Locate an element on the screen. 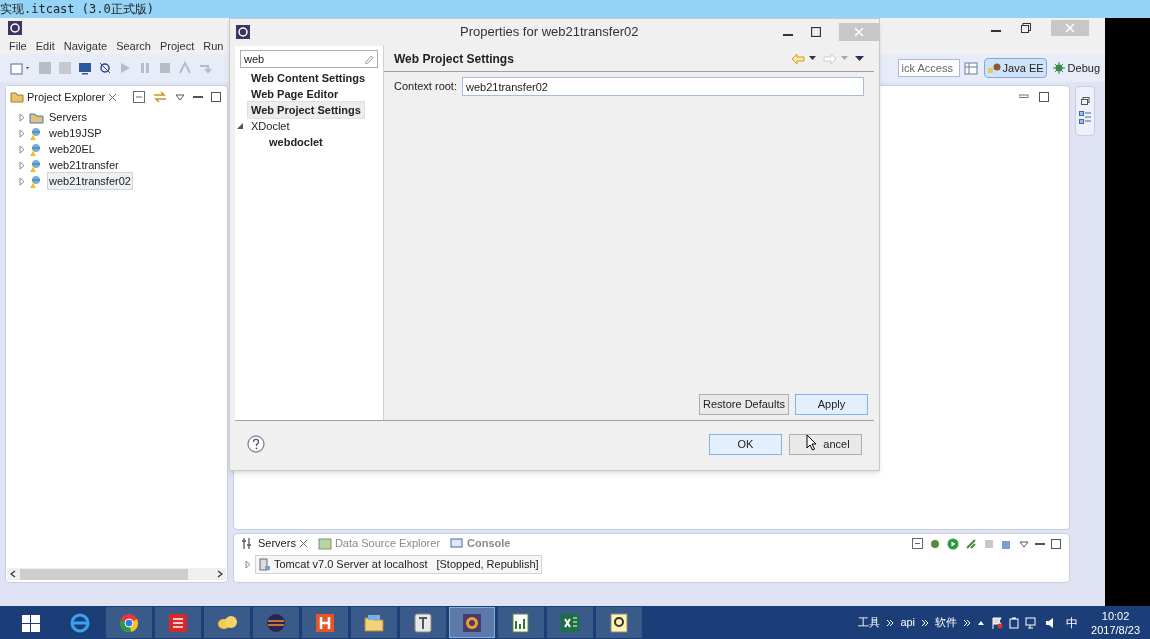 The width and height of the screenshot is (1150, 639). view-title: Project Explorer is located at coordinates (66, 97).